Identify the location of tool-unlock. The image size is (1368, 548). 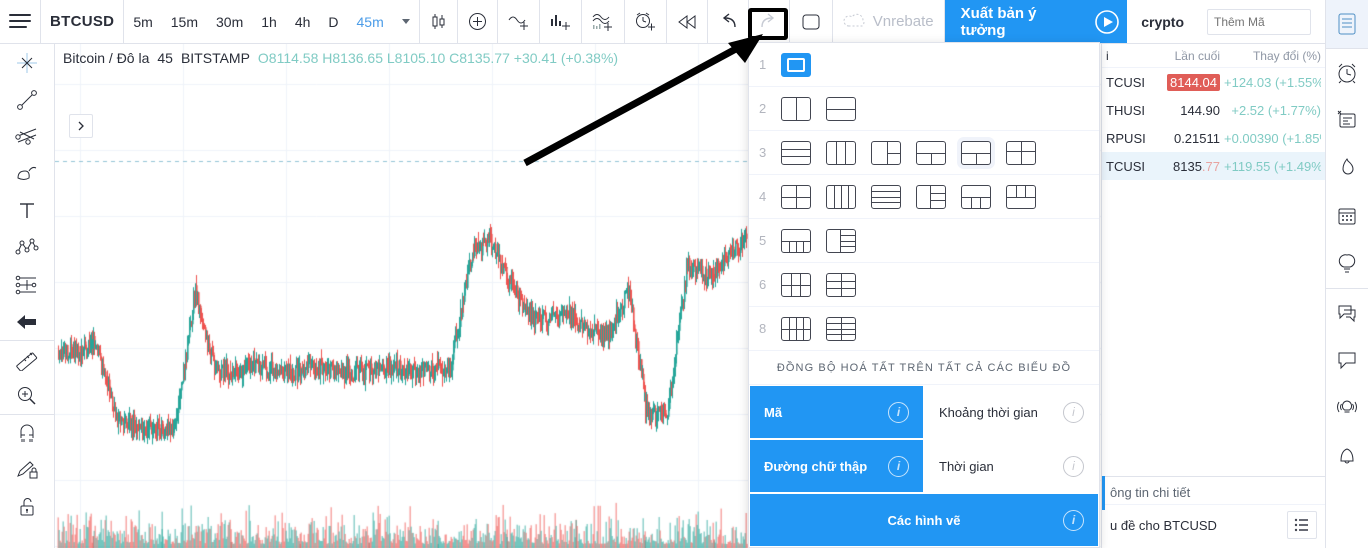
(27, 506).